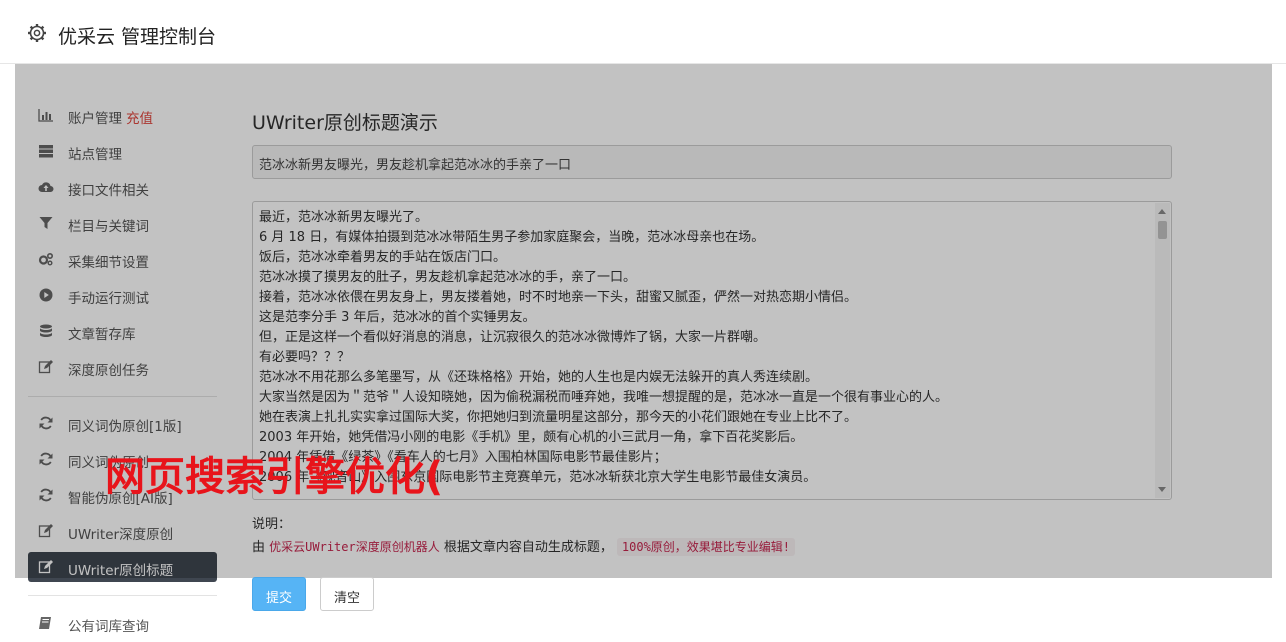  I want to click on top-bar: 优采云 管理控制台, so click(643, 32).